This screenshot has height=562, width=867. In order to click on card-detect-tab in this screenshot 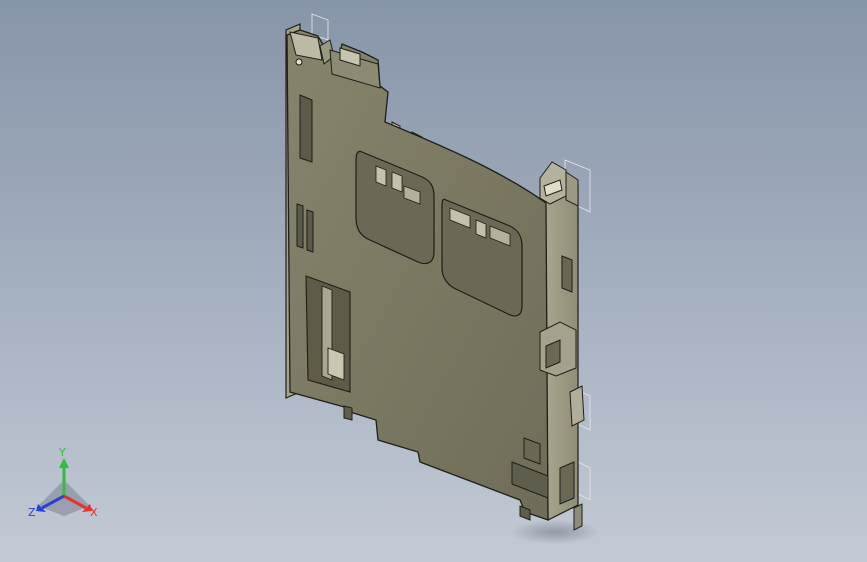, I will do `click(336, 364)`.